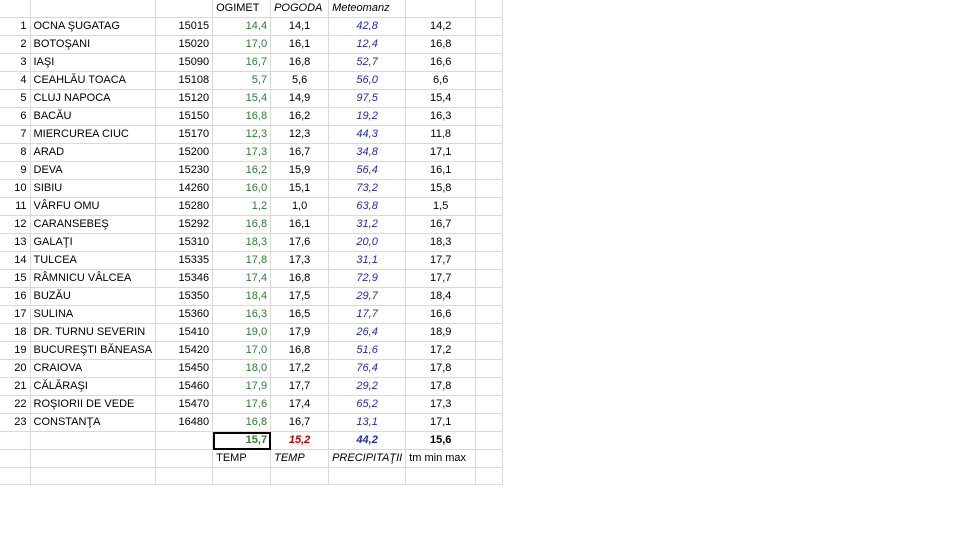 The width and height of the screenshot is (960, 540). What do you see at coordinates (367, 368) in the screenshot?
I see `meteomanz-precip: 76,4` at bounding box center [367, 368].